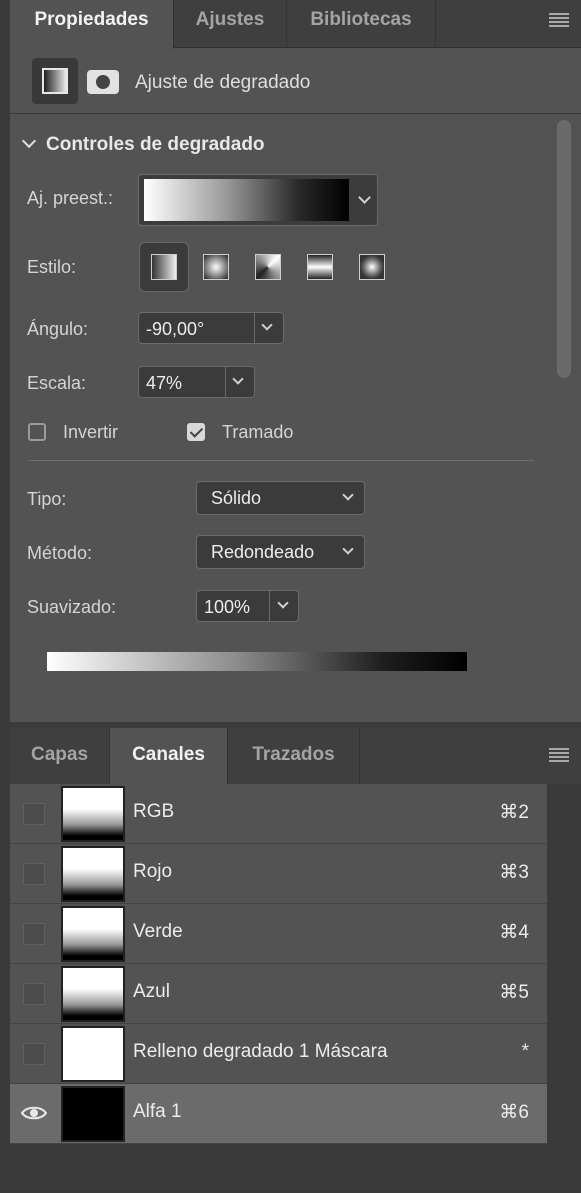 The width and height of the screenshot is (581, 1193). Describe the element at coordinates (47, 499) in the screenshot. I see `type-label: Tipo:` at that location.